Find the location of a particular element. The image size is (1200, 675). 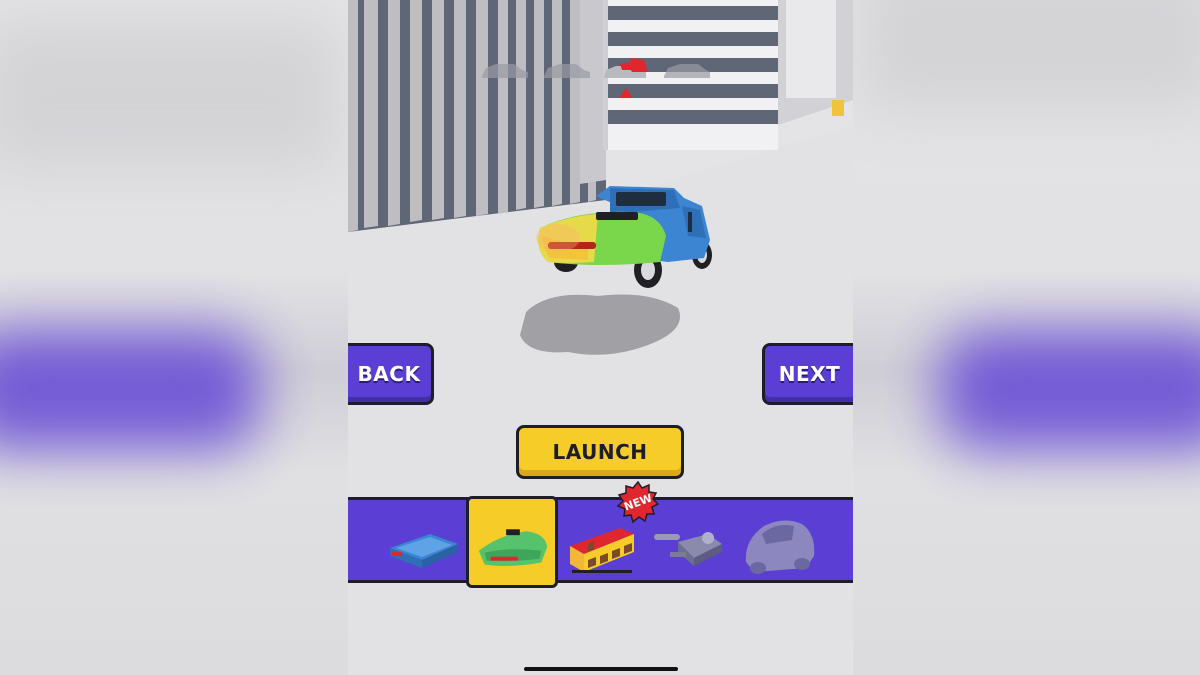

car-rear-part is located at coordinates (512, 542).